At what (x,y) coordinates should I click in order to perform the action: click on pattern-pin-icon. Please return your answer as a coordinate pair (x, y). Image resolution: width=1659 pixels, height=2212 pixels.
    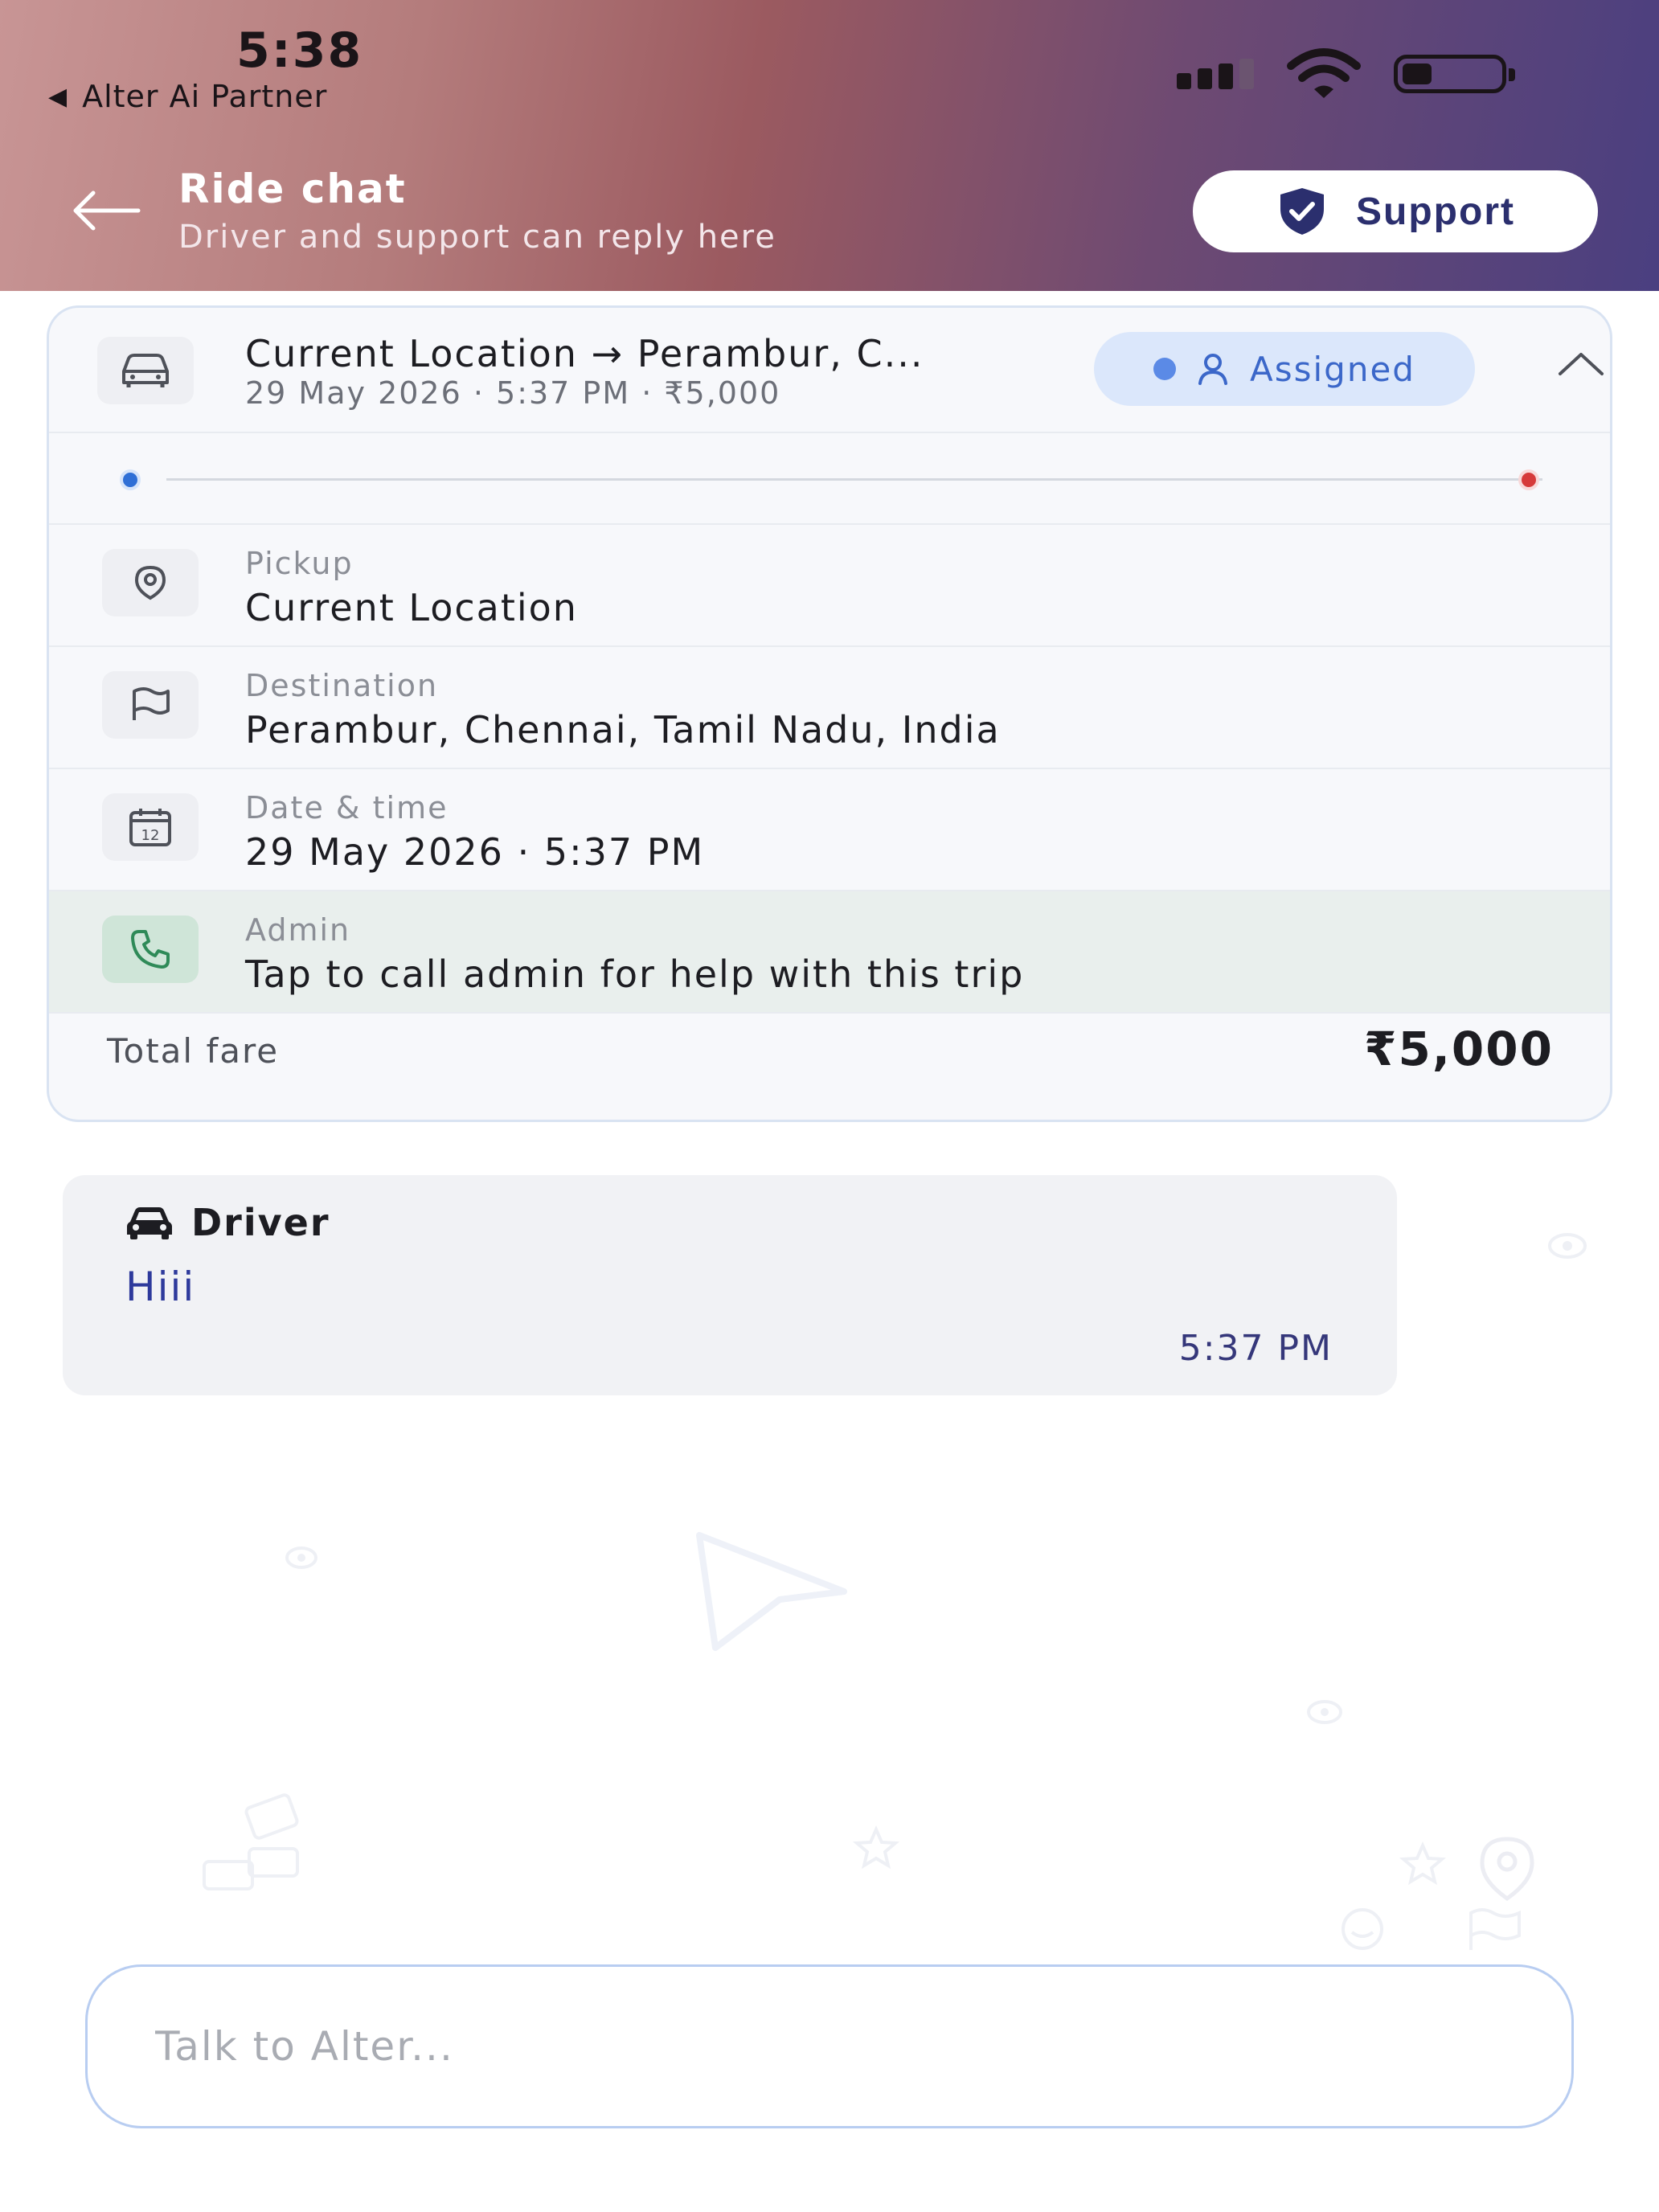
    Looking at the image, I should click on (1507, 1870).